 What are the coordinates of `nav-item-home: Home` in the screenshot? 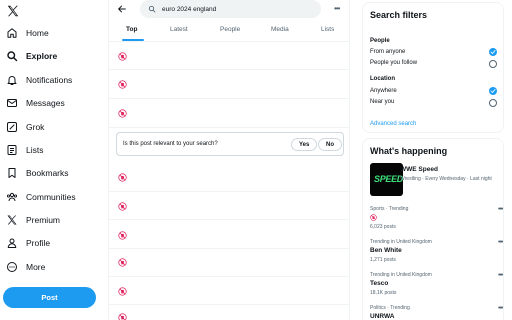 It's located at (27, 33).